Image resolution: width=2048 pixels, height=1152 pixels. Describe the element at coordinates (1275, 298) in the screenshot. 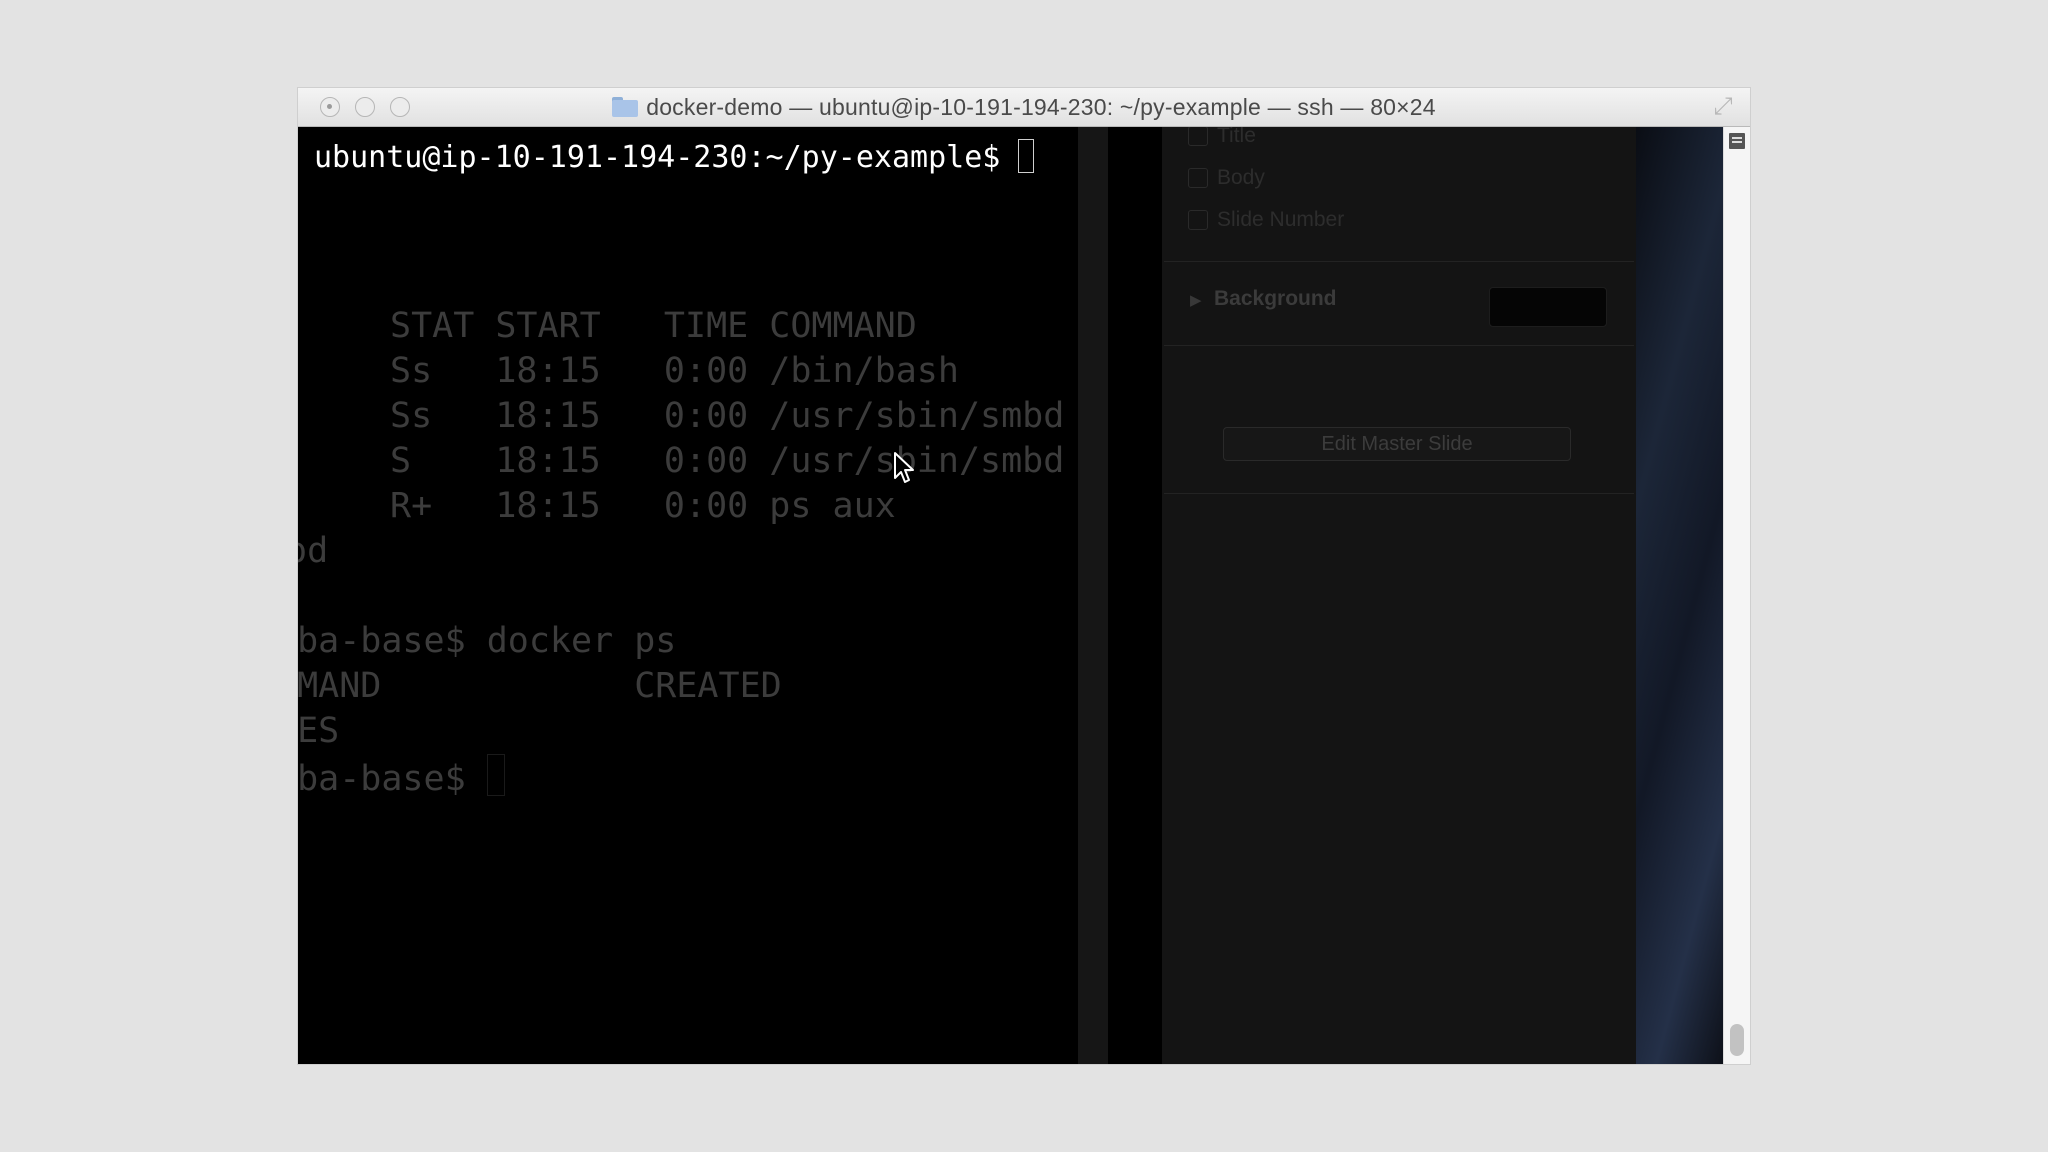

I see `ghost-background-label: Background` at that location.